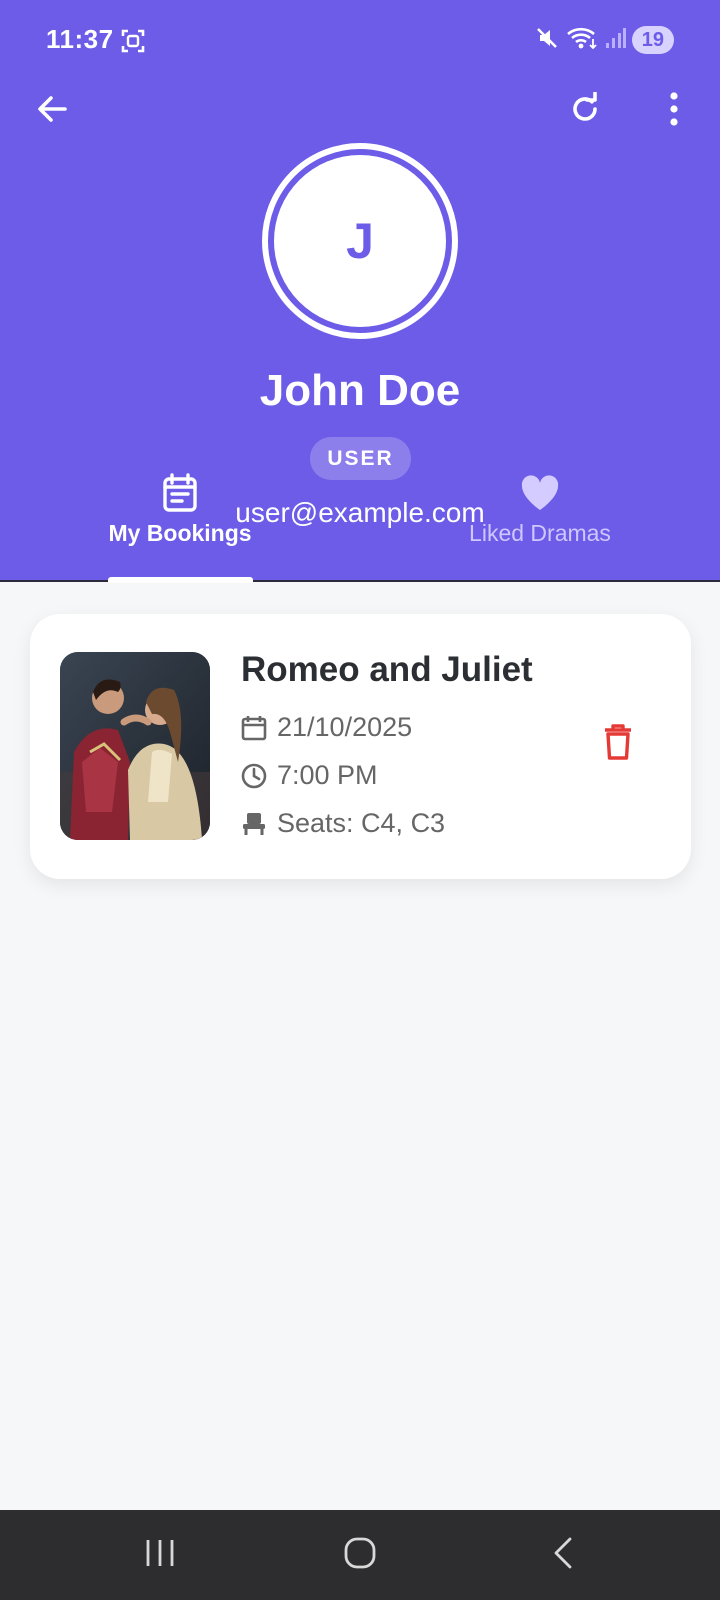  What do you see at coordinates (360, 512) in the screenshot?
I see `user-email: user@example.com` at bounding box center [360, 512].